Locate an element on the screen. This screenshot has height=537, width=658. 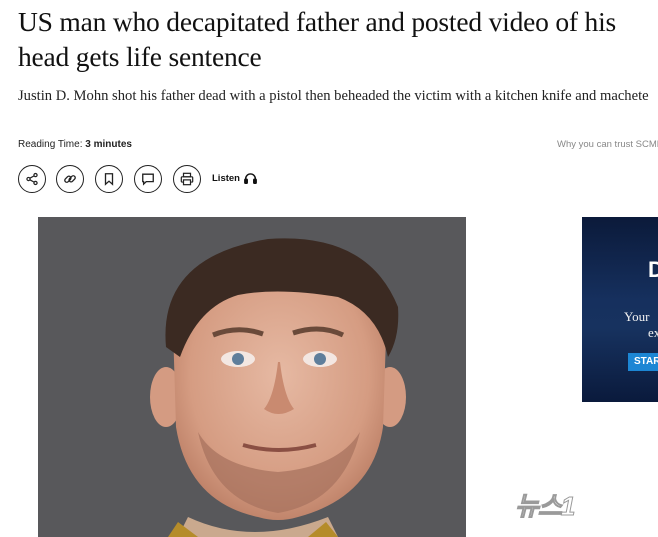
watermark-text: 뉴스1 is located at coordinates (544, 505).